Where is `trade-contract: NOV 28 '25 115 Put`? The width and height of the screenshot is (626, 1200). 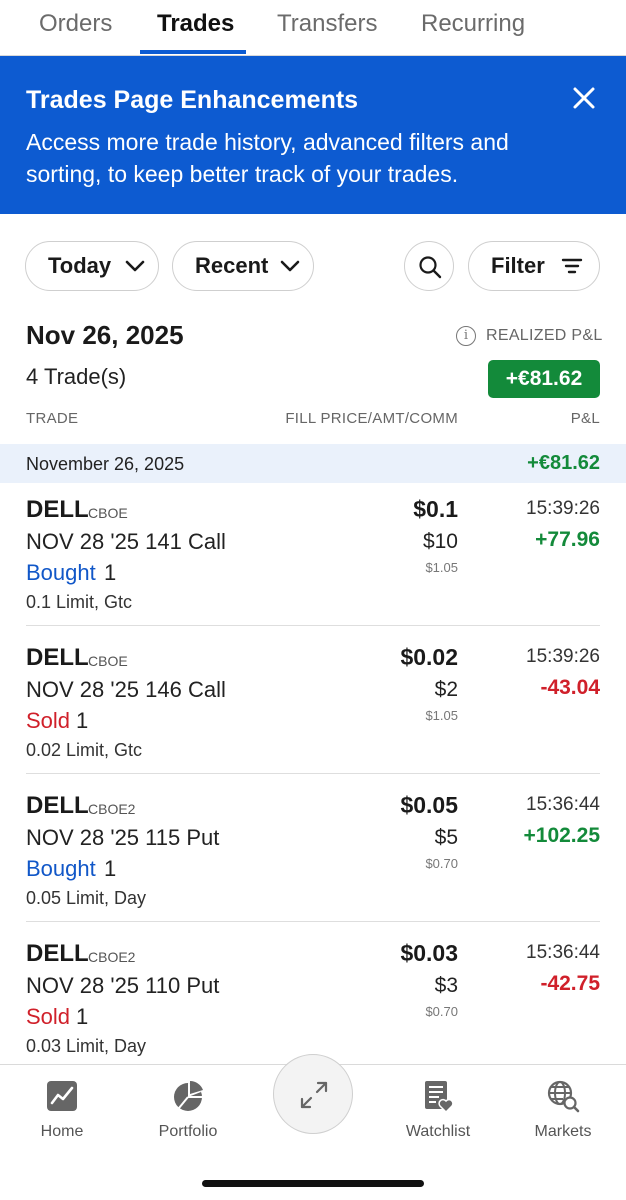
trade-contract: NOV 28 '25 115 Put is located at coordinates (123, 837).